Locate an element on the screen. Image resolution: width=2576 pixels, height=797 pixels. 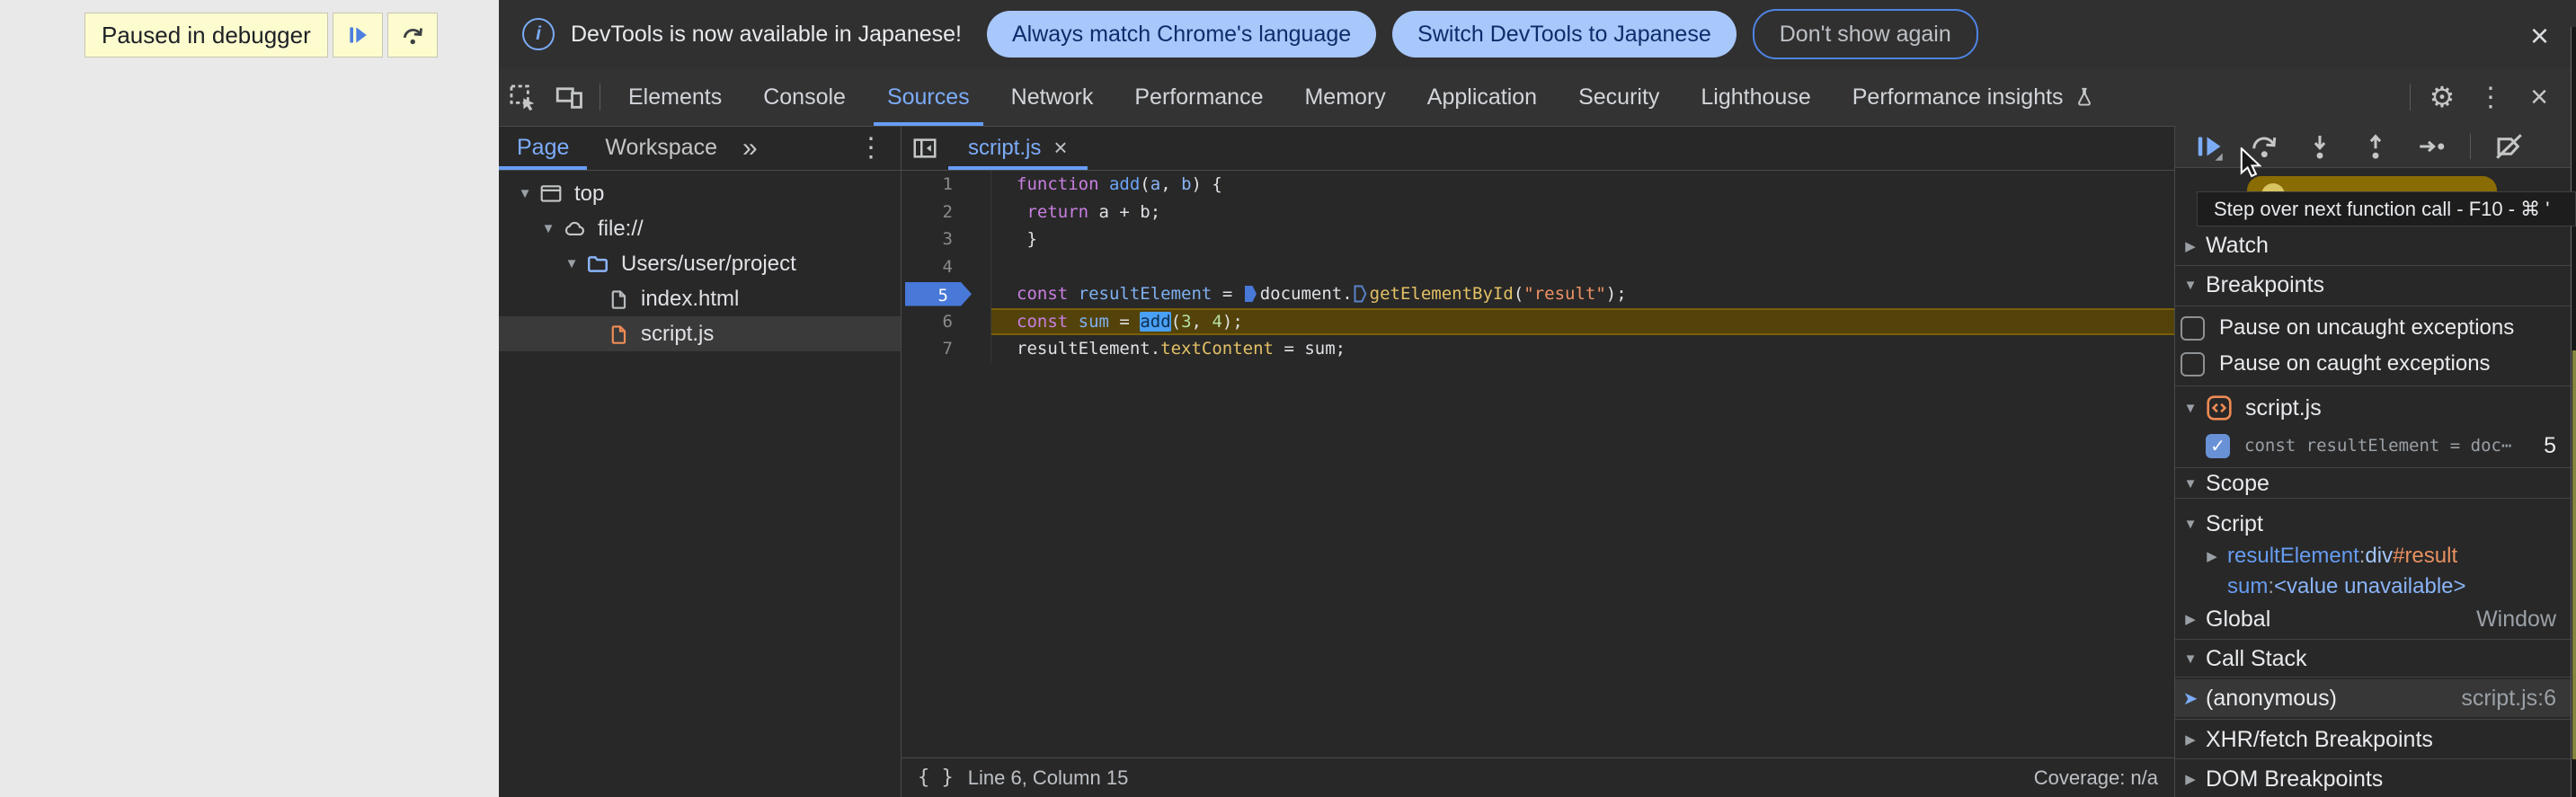
device-toolbar-button is located at coordinates (569, 97).